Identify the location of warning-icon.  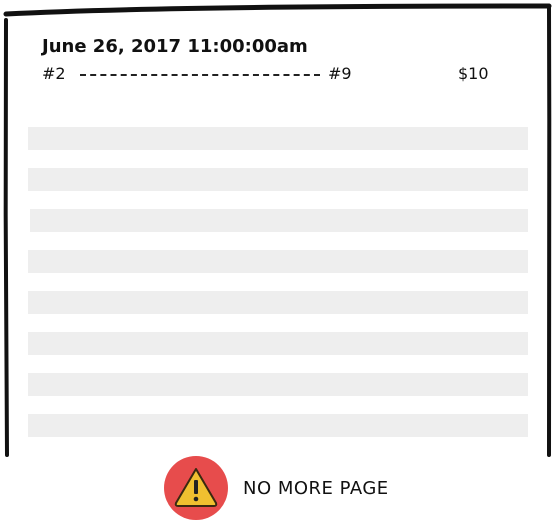
(196, 488).